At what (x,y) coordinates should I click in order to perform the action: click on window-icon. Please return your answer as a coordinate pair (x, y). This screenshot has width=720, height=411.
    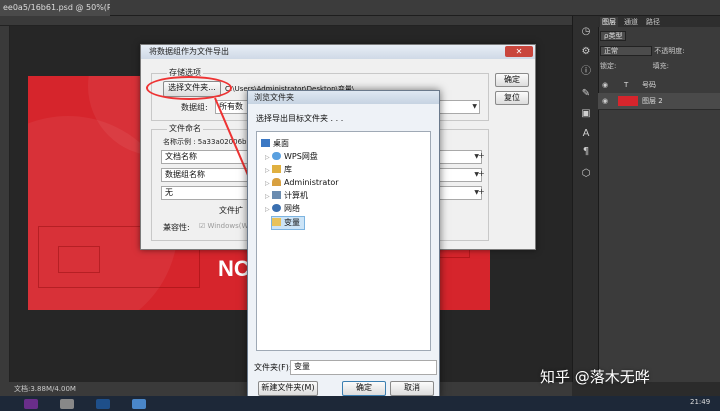
    Looking at the image, I should click on (139, 404).